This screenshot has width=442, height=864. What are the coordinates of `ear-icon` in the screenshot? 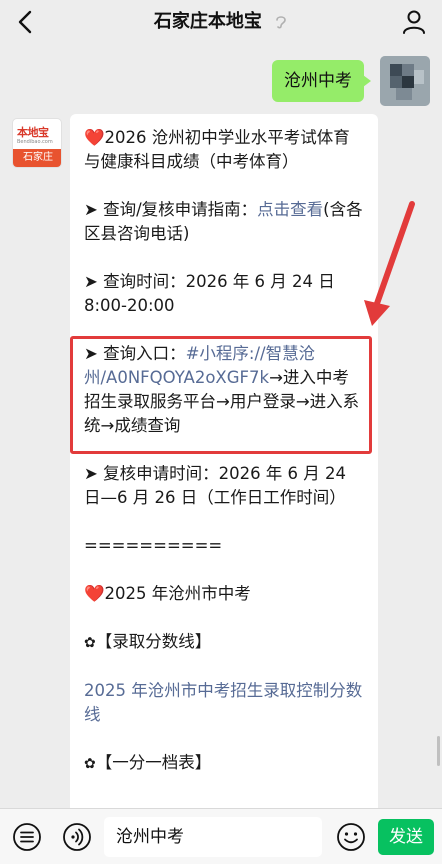 It's located at (281, 22).